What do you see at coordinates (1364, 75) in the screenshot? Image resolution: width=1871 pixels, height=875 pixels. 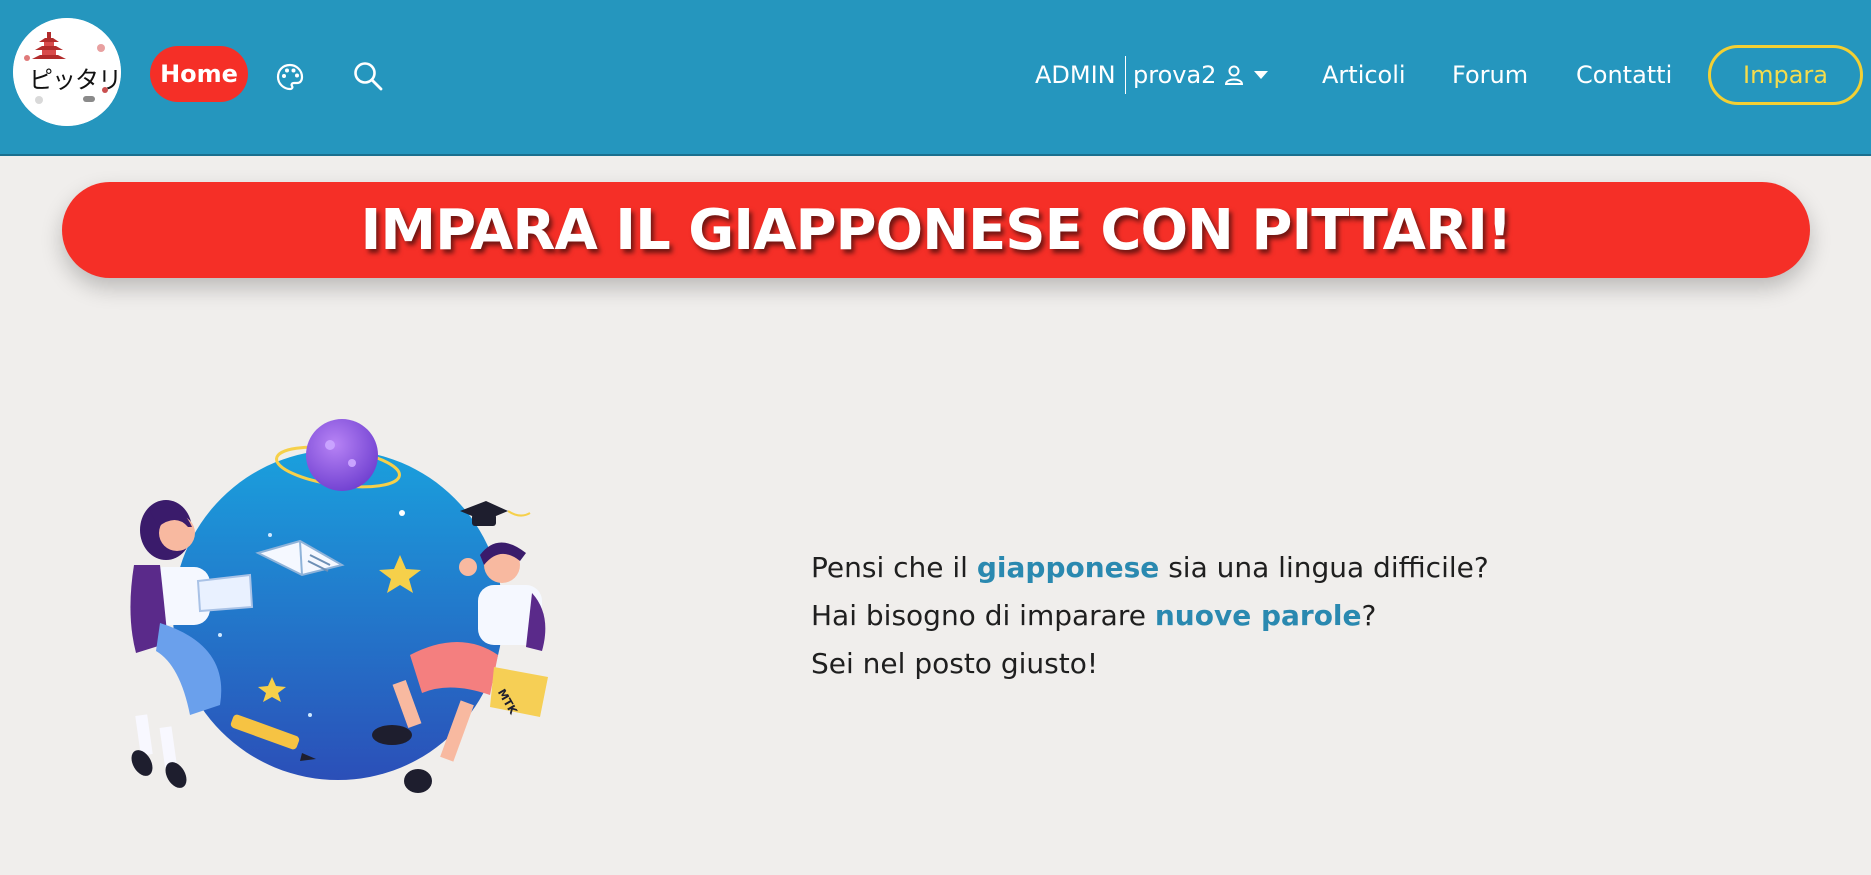 I see `nav-link-articoli: Articoli` at bounding box center [1364, 75].